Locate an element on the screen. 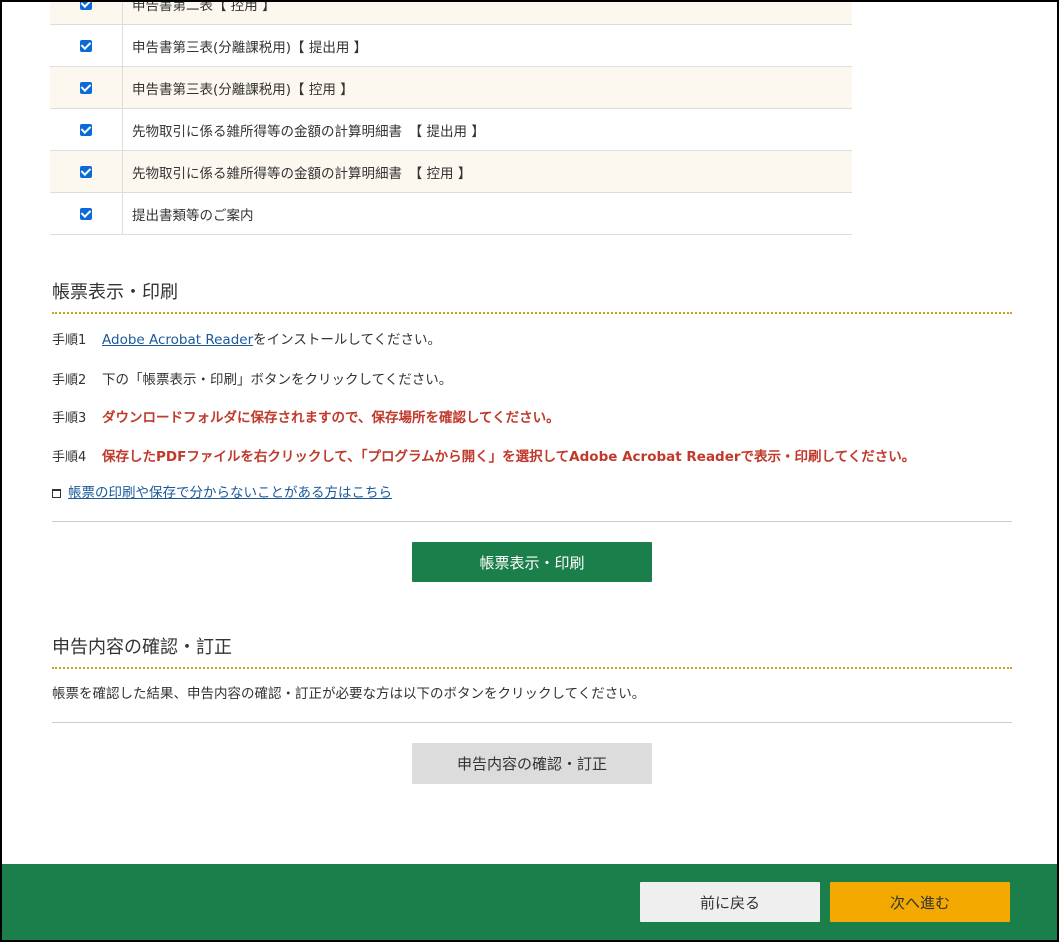 The image size is (1059, 942). table-row: 先物取引に係る雑所得等の金額の計算明細書 【 控用 】 is located at coordinates (451, 171).